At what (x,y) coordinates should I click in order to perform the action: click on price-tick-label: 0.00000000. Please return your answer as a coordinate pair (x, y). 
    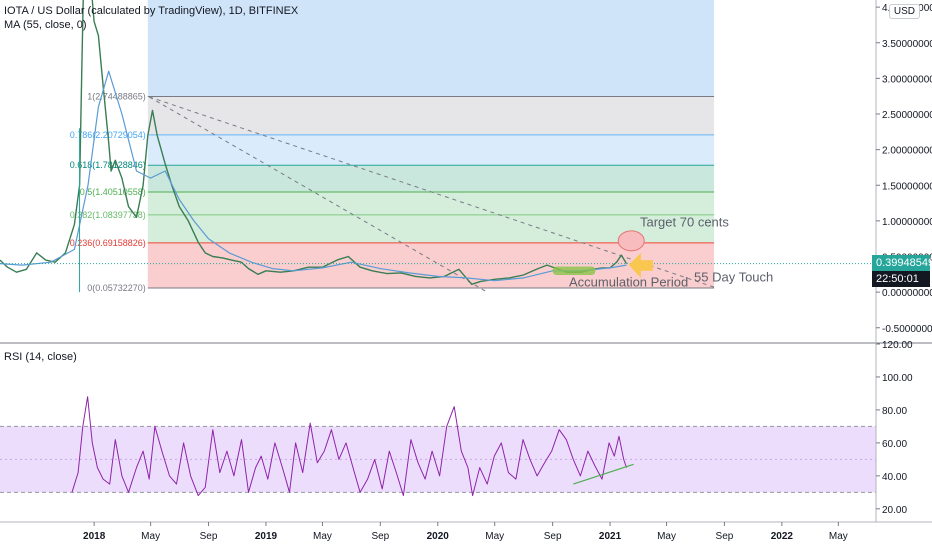
    Looking at the image, I should click on (907, 293).